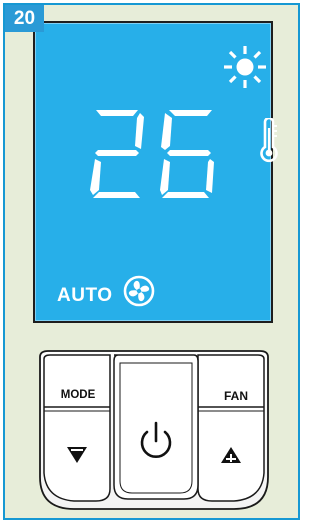 The height and width of the screenshot is (523, 320). I want to click on down-button, so click(77, 456).